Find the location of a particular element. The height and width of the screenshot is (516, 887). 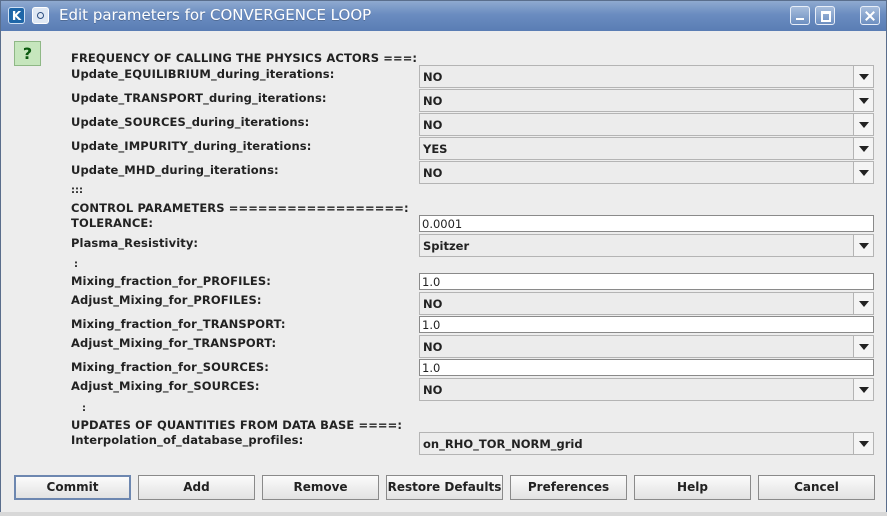

title-bar: K Edit parameters for CONVERGENCE LOOP is located at coordinates (443, 16).